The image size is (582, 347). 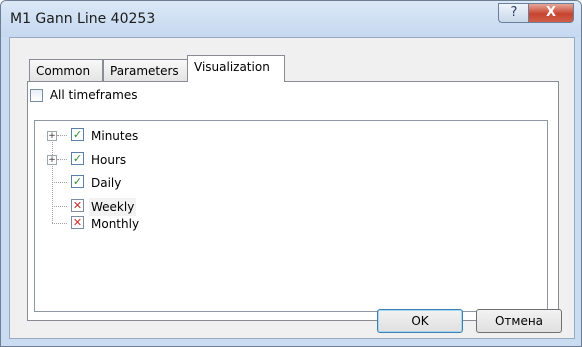 What do you see at coordinates (135, 183) in the screenshot?
I see `tree-item-daily: ✓ Daily` at bounding box center [135, 183].